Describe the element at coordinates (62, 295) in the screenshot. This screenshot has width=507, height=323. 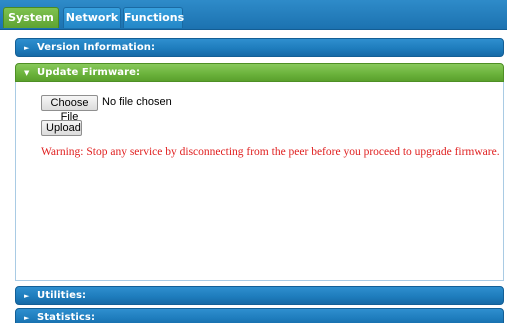
I see `section-utilities-title: Utilities:` at that location.